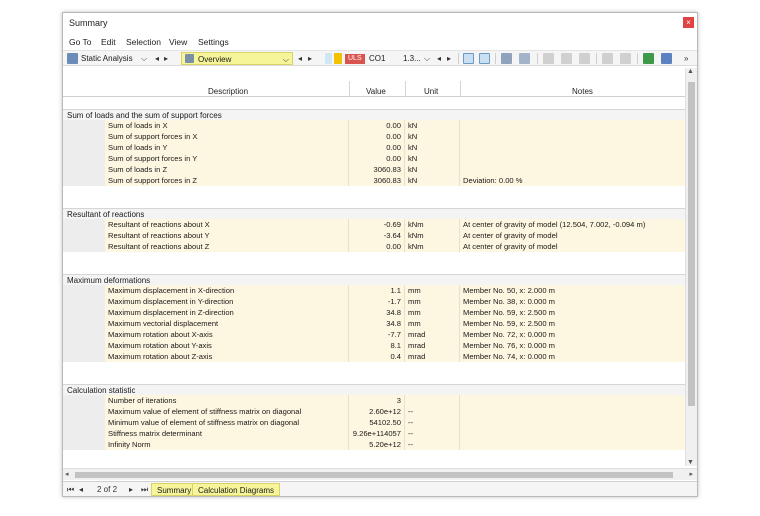 The height and width of the screenshot is (516, 760). I want to click on horizontal-scrollbar: ◂ ▸, so click(380, 474).